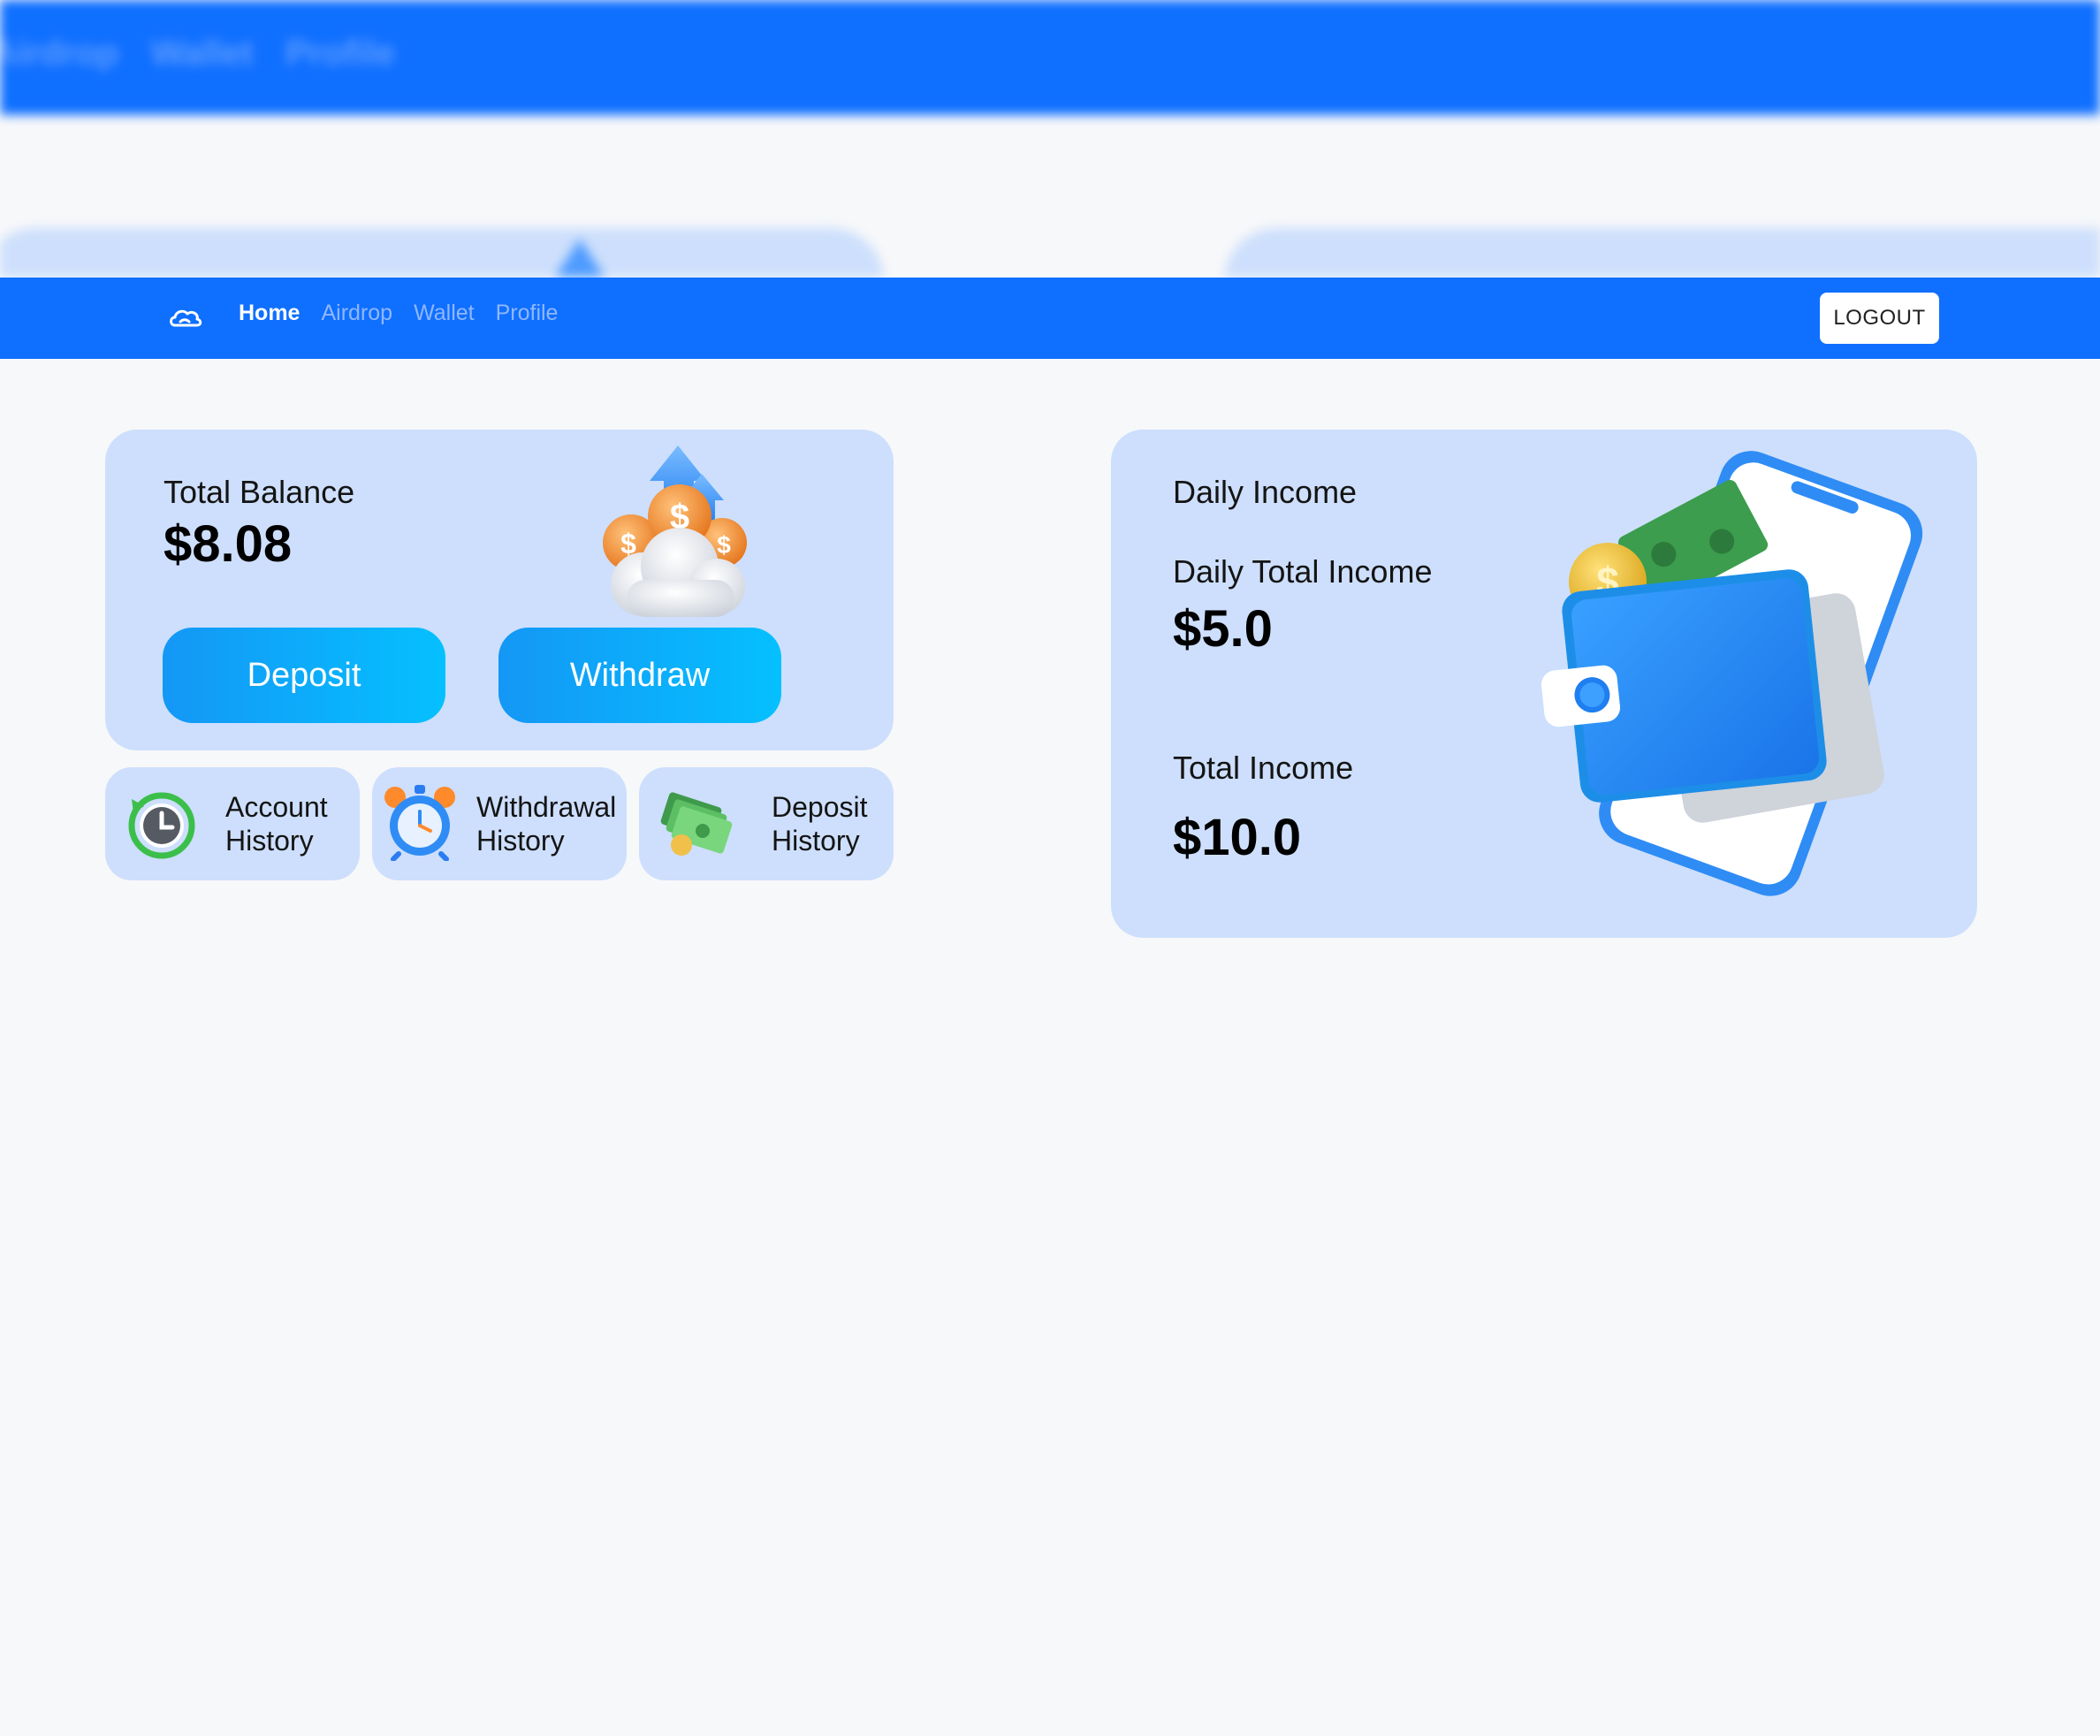  I want to click on alarm-clock-icon, so click(420, 823).